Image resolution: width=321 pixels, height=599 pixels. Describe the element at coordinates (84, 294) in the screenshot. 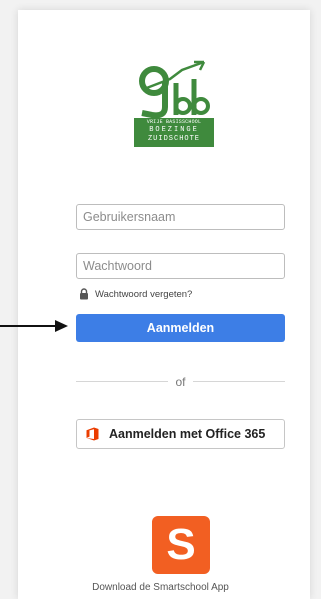

I see `lock-icon` at that location.